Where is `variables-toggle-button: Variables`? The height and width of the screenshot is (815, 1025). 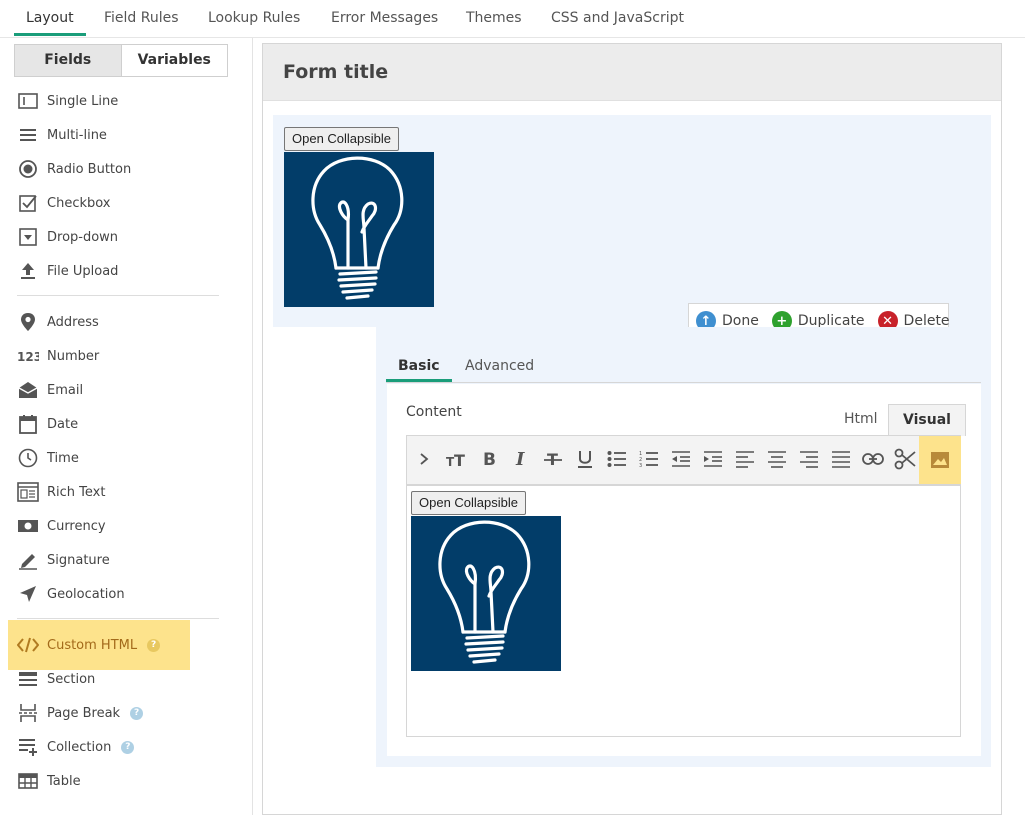
variables-toggle-button: Variables is located at coordinates (173, 60).